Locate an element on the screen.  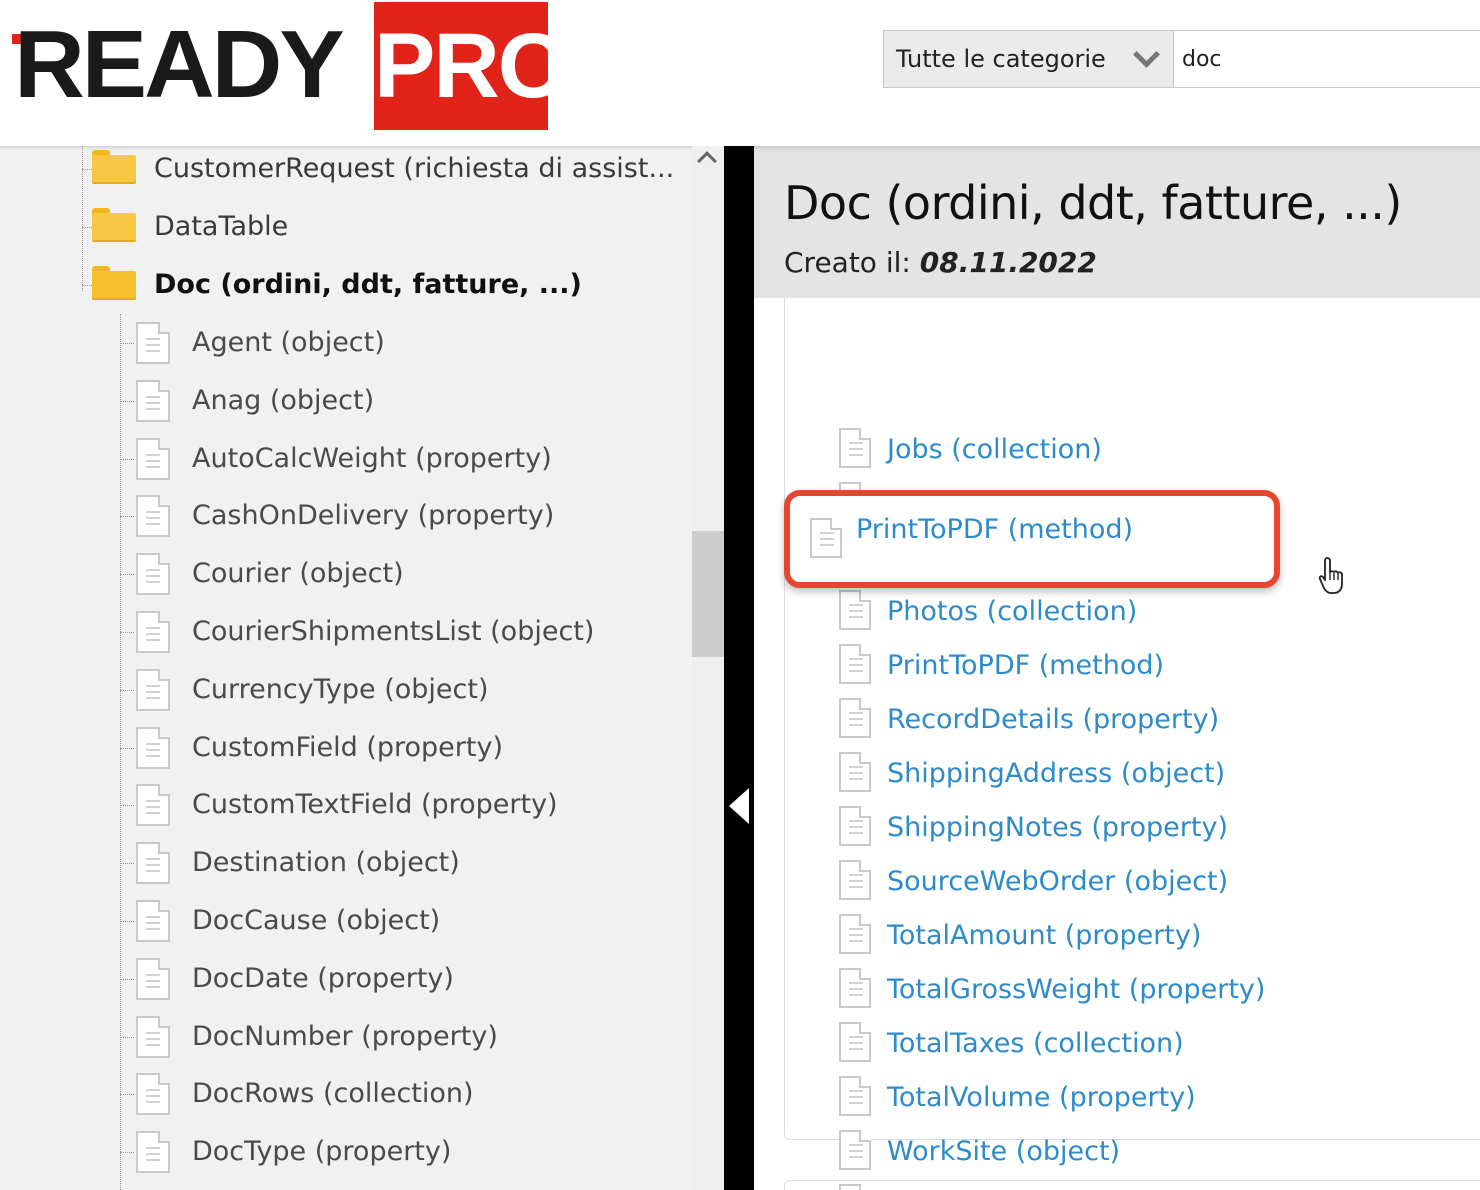
tree-item: CurrencyType (object) is located at coordinates (400, 690).